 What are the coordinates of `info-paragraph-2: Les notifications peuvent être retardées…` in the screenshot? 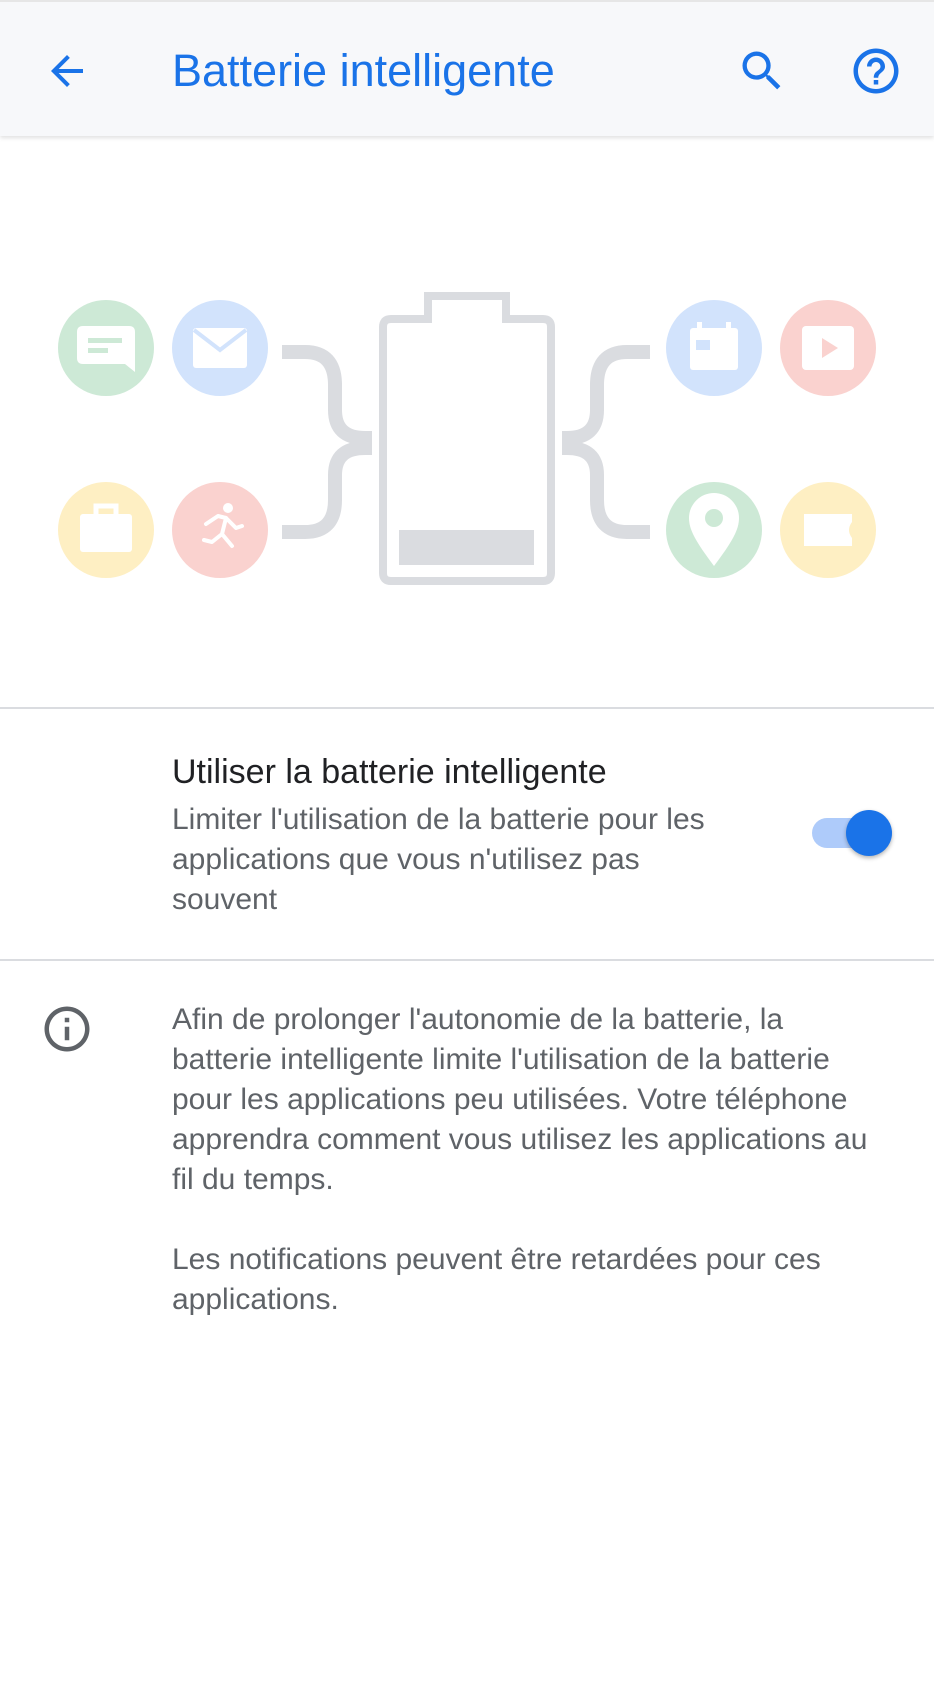 It's located at (496, 1279).